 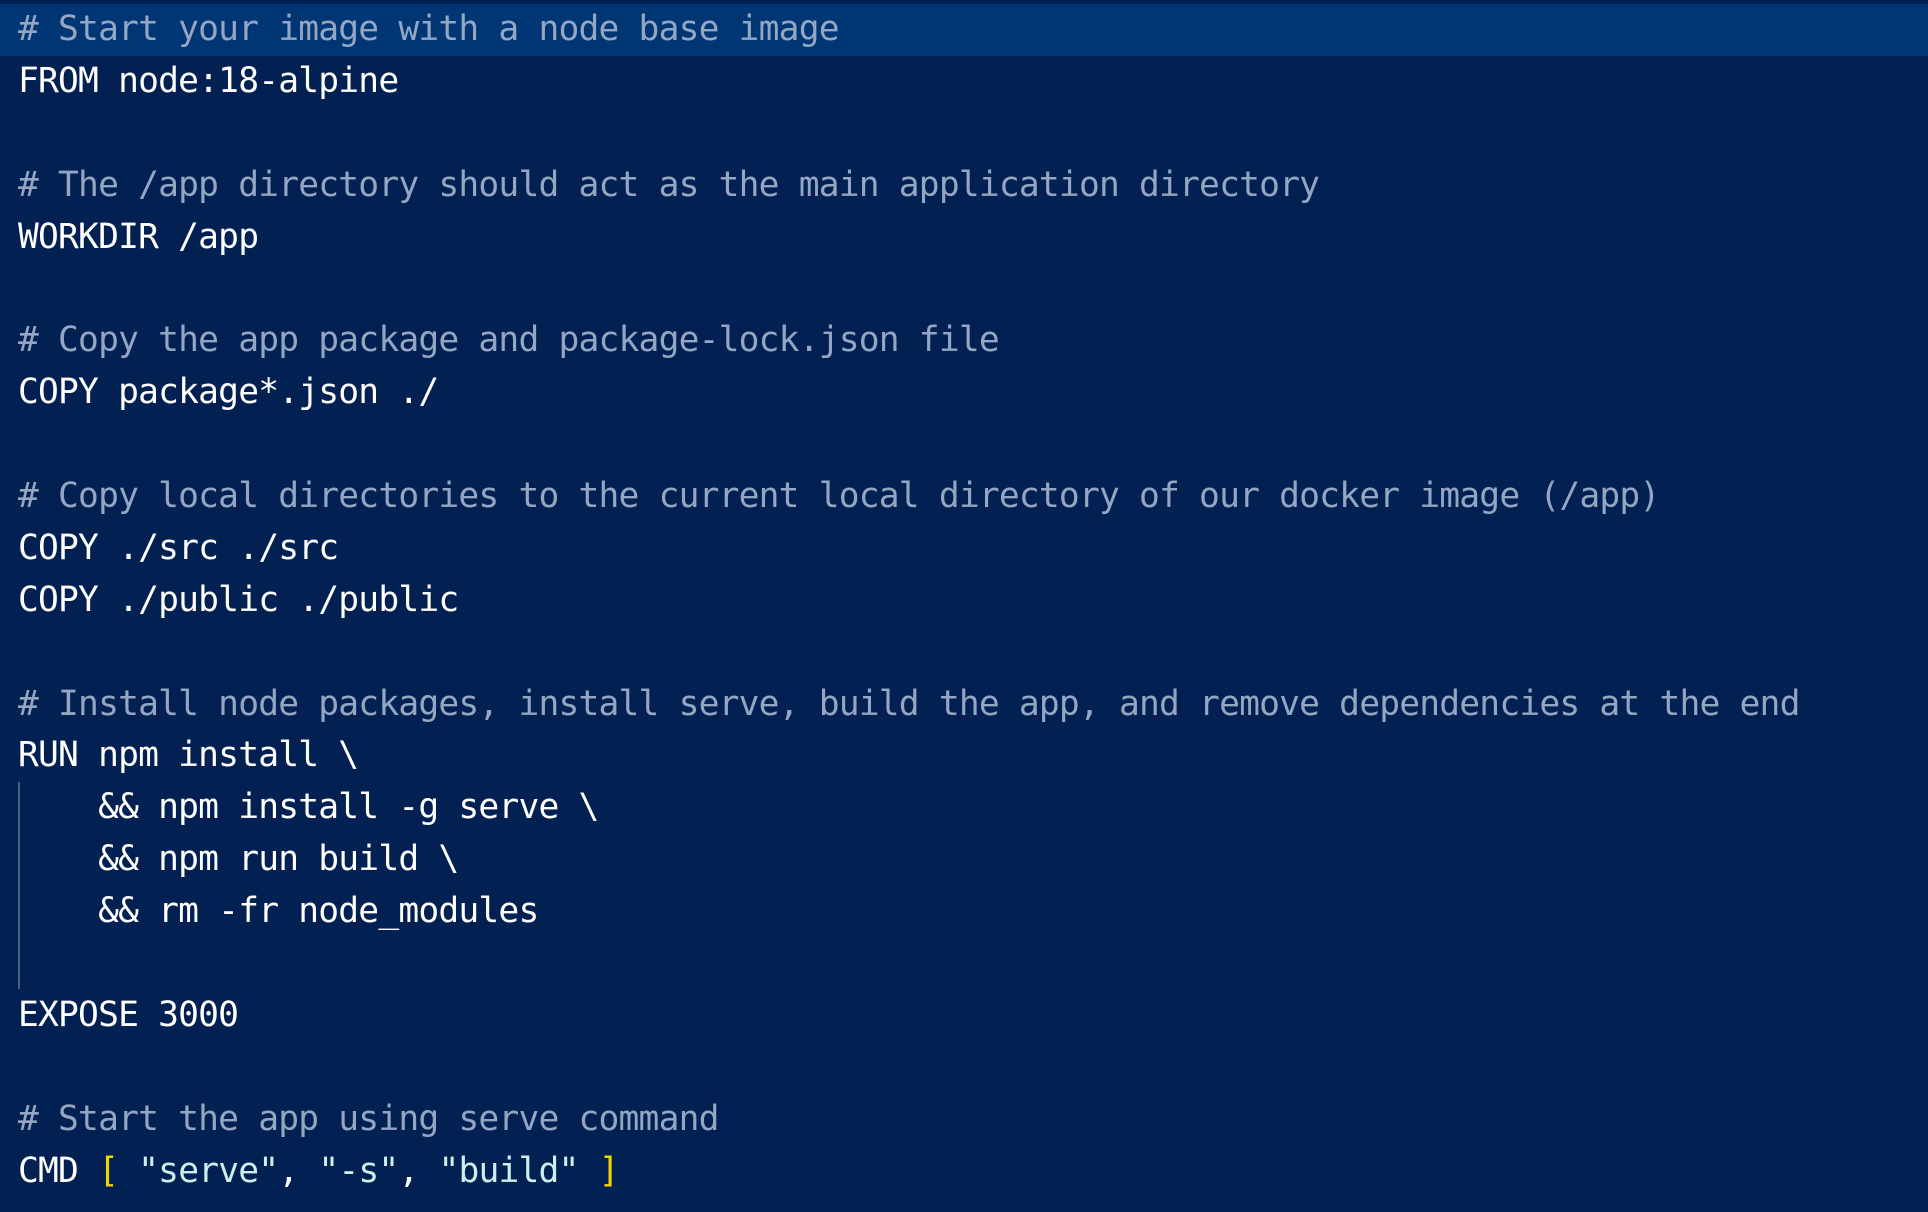 I want to click on instruction-args: /app, so click(x=208, y=236).